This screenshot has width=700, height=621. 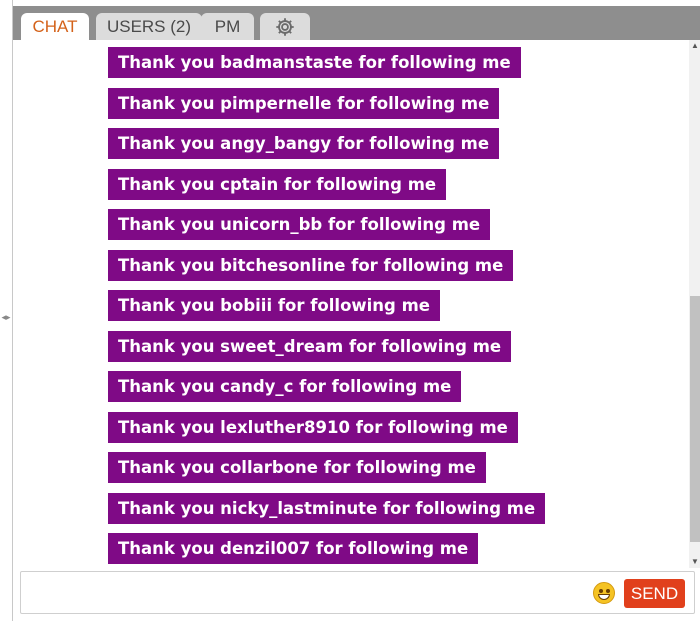 I want to click on gear-icon, so click(x=285, y=27).